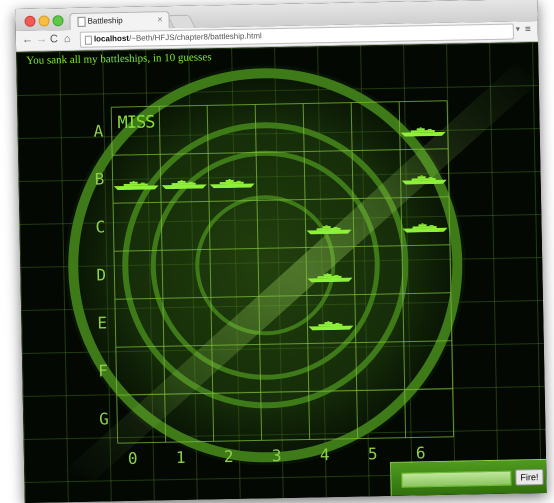  What do you see at coordinates (285, 416) in the screenshot?
I see `board-cell-G3` at bounding box center [285, 416].